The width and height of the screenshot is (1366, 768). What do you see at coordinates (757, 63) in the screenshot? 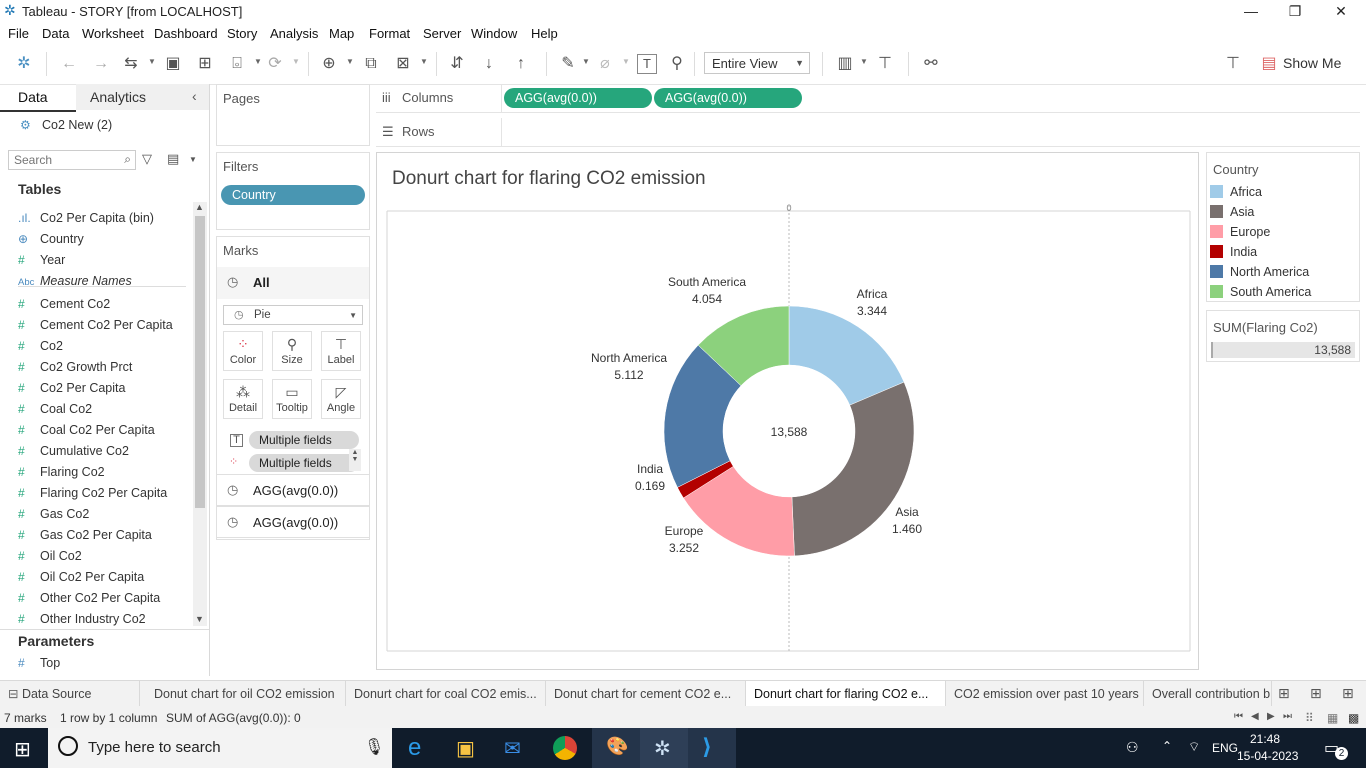
I see `fit-select: Entire View ▼` at bounding box center [757, 63].